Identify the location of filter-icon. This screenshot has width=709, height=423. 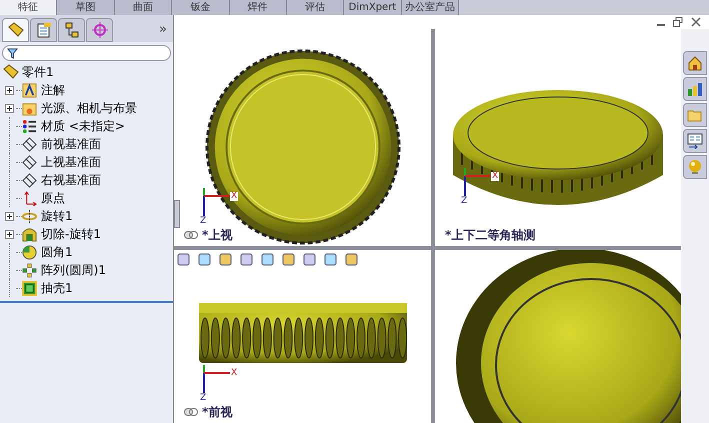
(12, 53).